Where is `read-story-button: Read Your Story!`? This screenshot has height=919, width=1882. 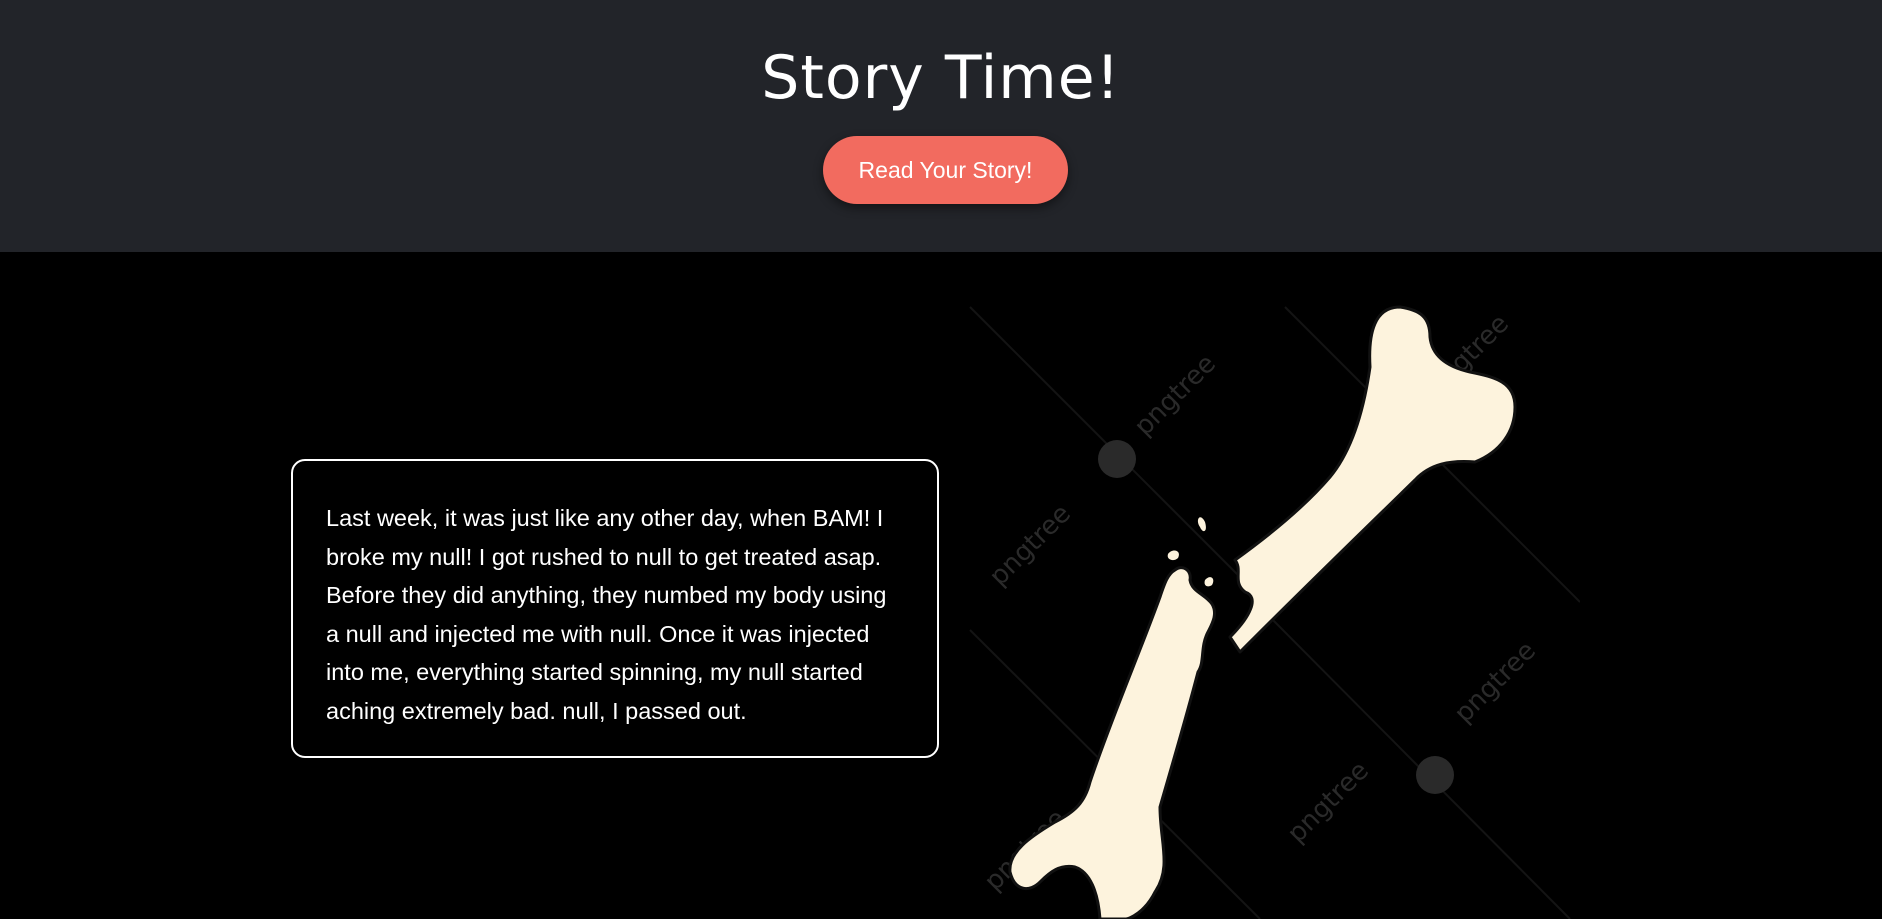 read-story-button: Read Your Story! is located at coordinates (945, 170).